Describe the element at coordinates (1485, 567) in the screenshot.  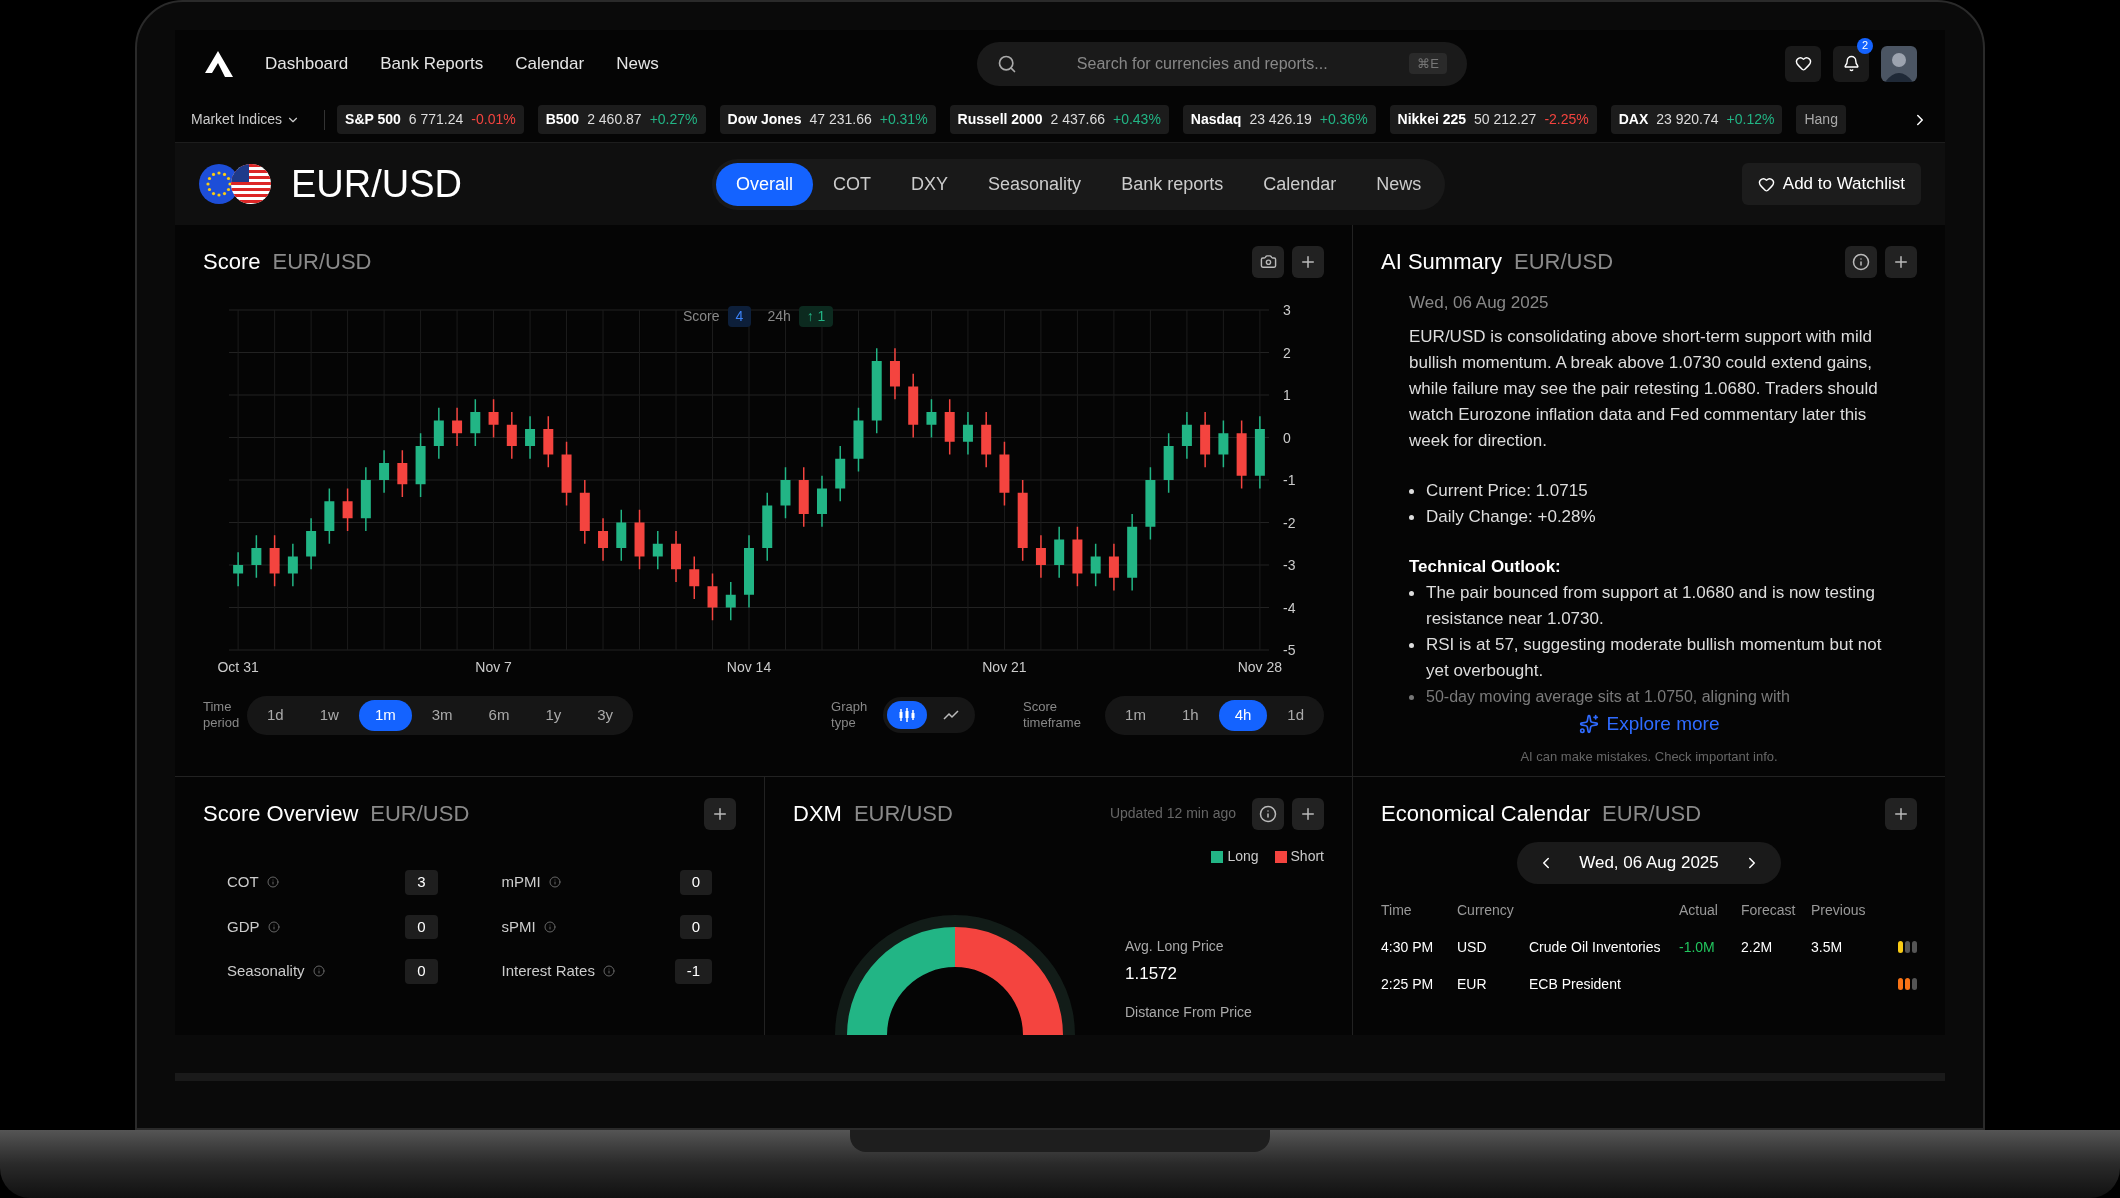
I see `section-title: Technical Outlook:` at that location.